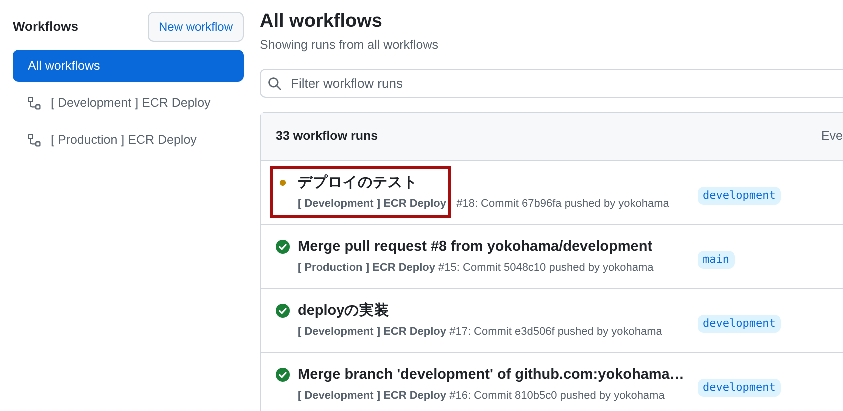 Image resolution: width=843 pixels, height=411 pixels. Describe the element at coordinates (551, 83) in the screenshot. I see `filter-field: Filter workflow runs` at that location.